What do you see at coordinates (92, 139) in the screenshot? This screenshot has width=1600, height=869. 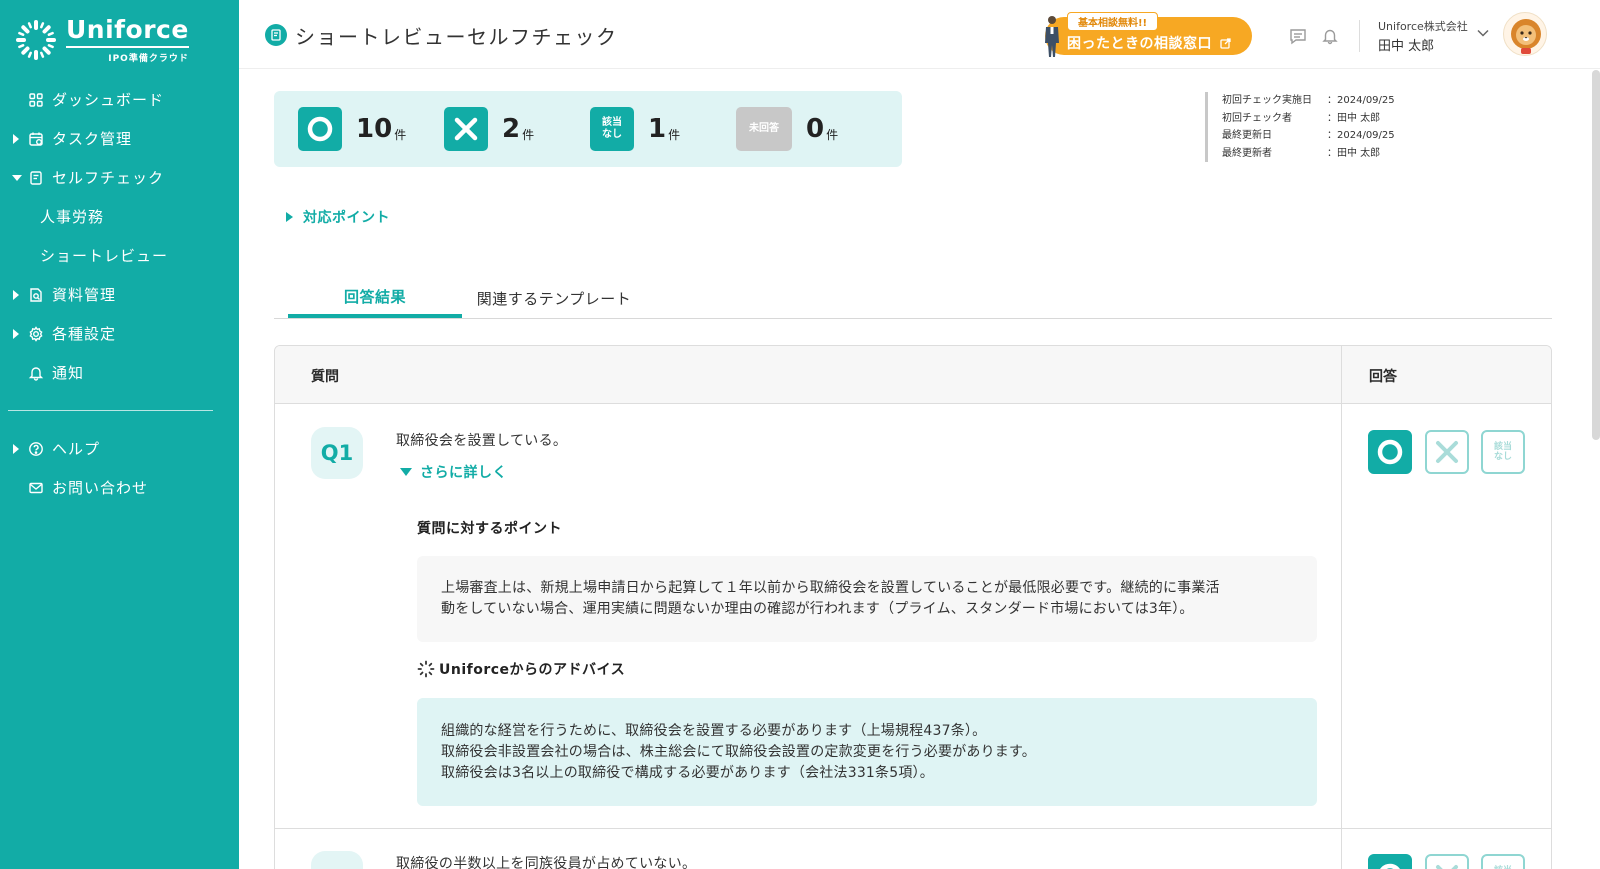 I see `sidebar-item-label: タスク管理` at bounding box center [92, 139].